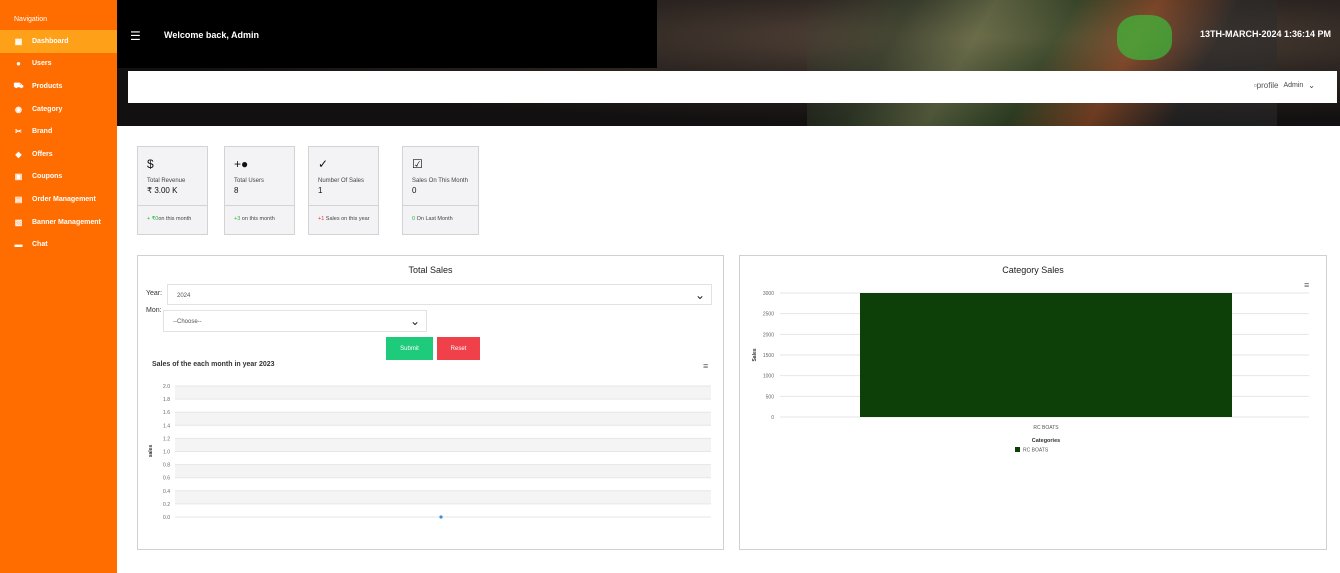  Describe the element at coordinates (1036, 451) in the screenshot. I see `legend-label: RC BOATS` at that location.